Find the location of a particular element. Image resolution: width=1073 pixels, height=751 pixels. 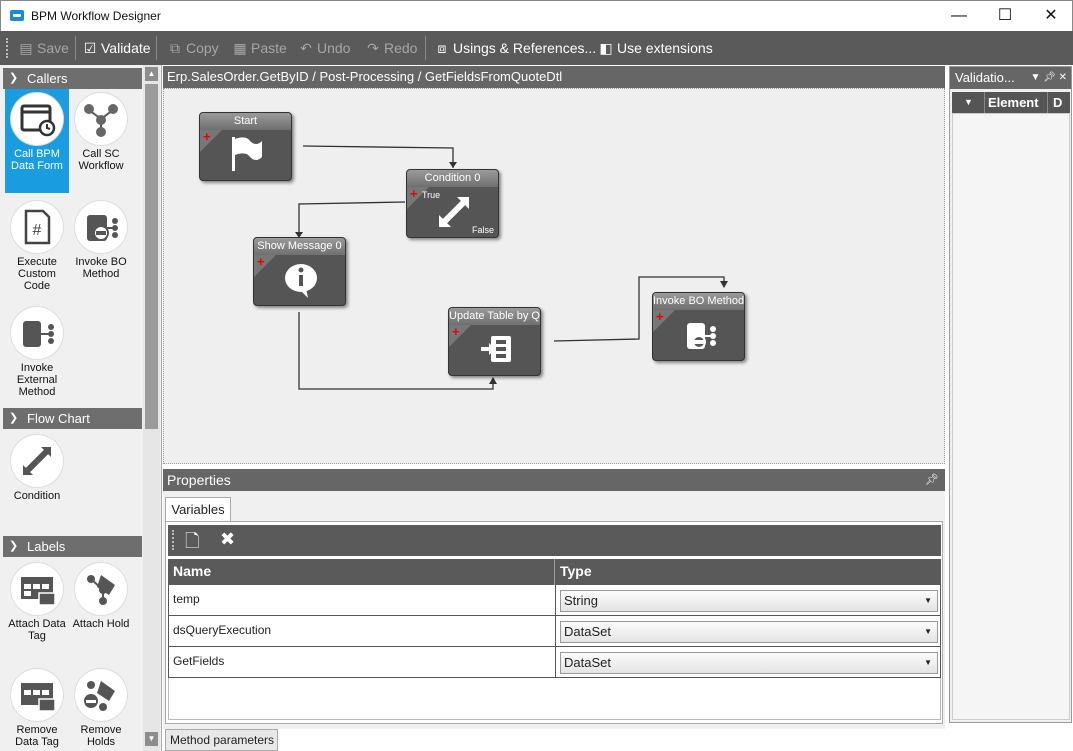

extensions-icon: ◧ is located at coordinates (606, 48).